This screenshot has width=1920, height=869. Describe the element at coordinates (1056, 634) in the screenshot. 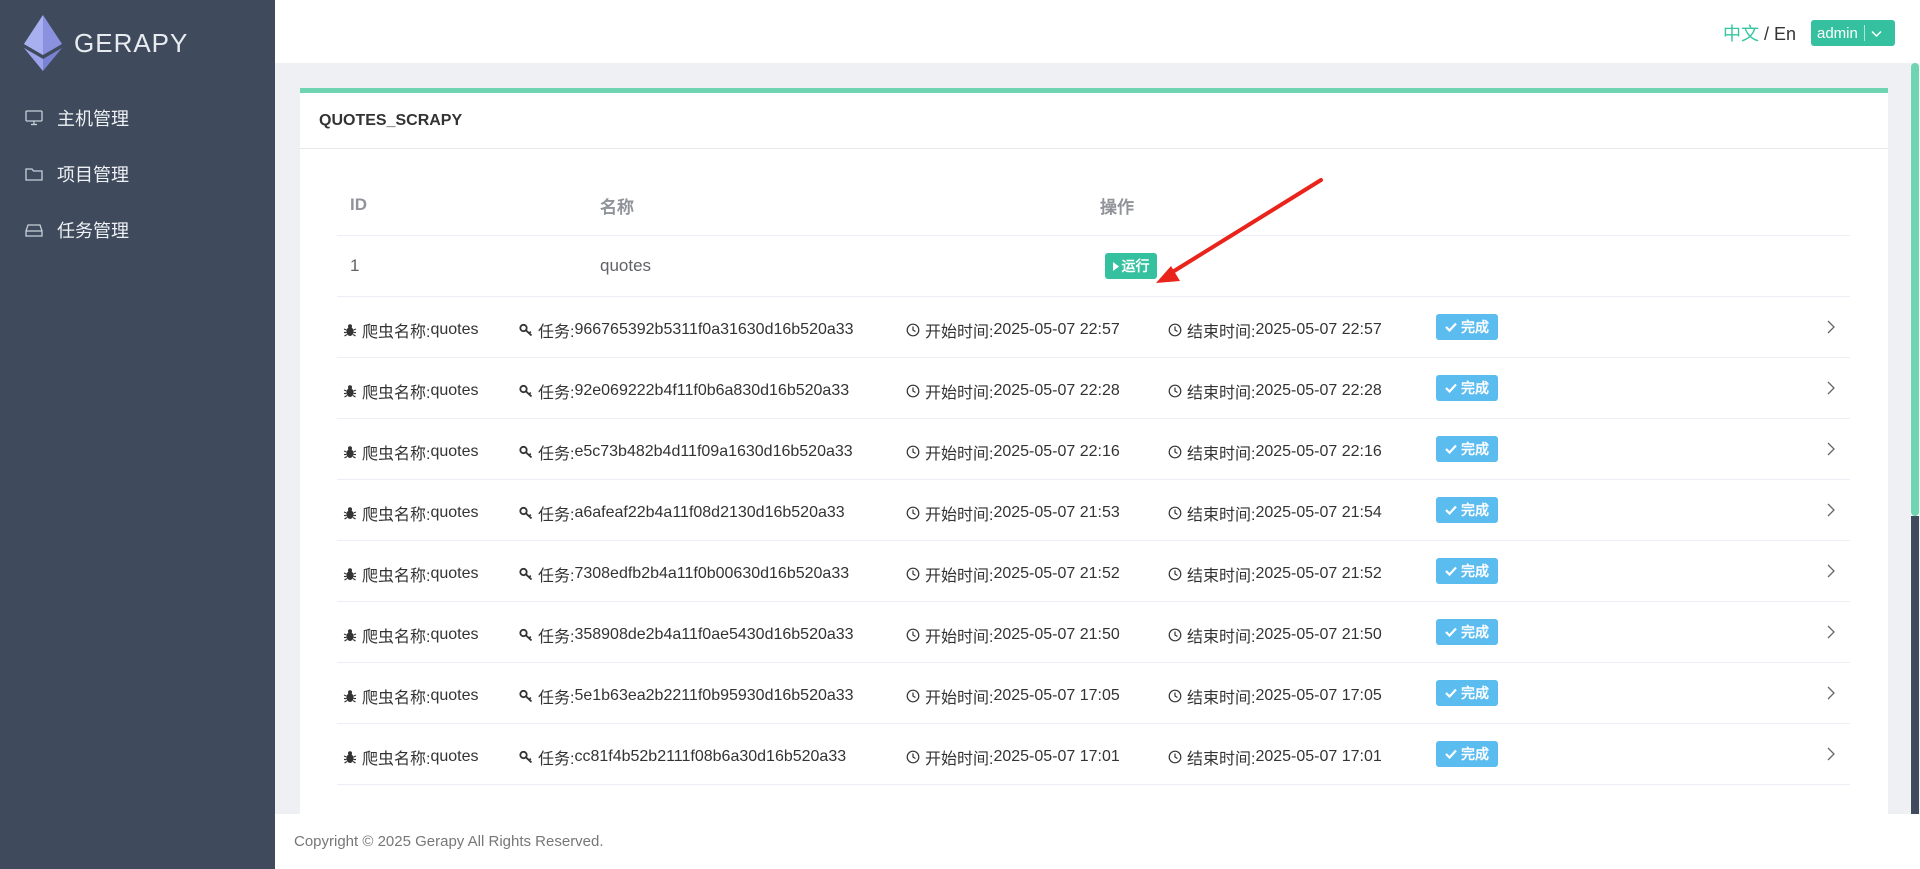

I see `task-start-value: 2025-05-07 21:50` at that location.